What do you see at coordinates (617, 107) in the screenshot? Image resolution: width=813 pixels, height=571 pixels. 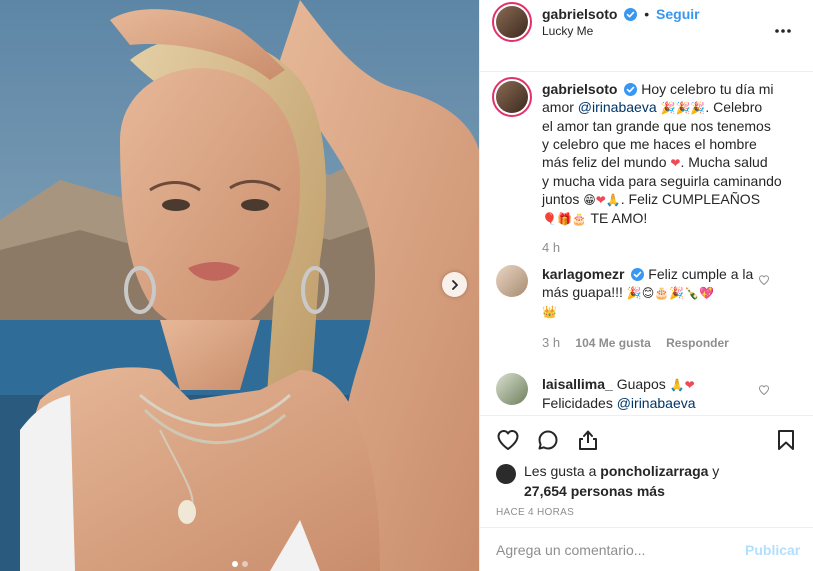 I see `caption-mention: @irinabaeva` at bounding box center [617, 107].